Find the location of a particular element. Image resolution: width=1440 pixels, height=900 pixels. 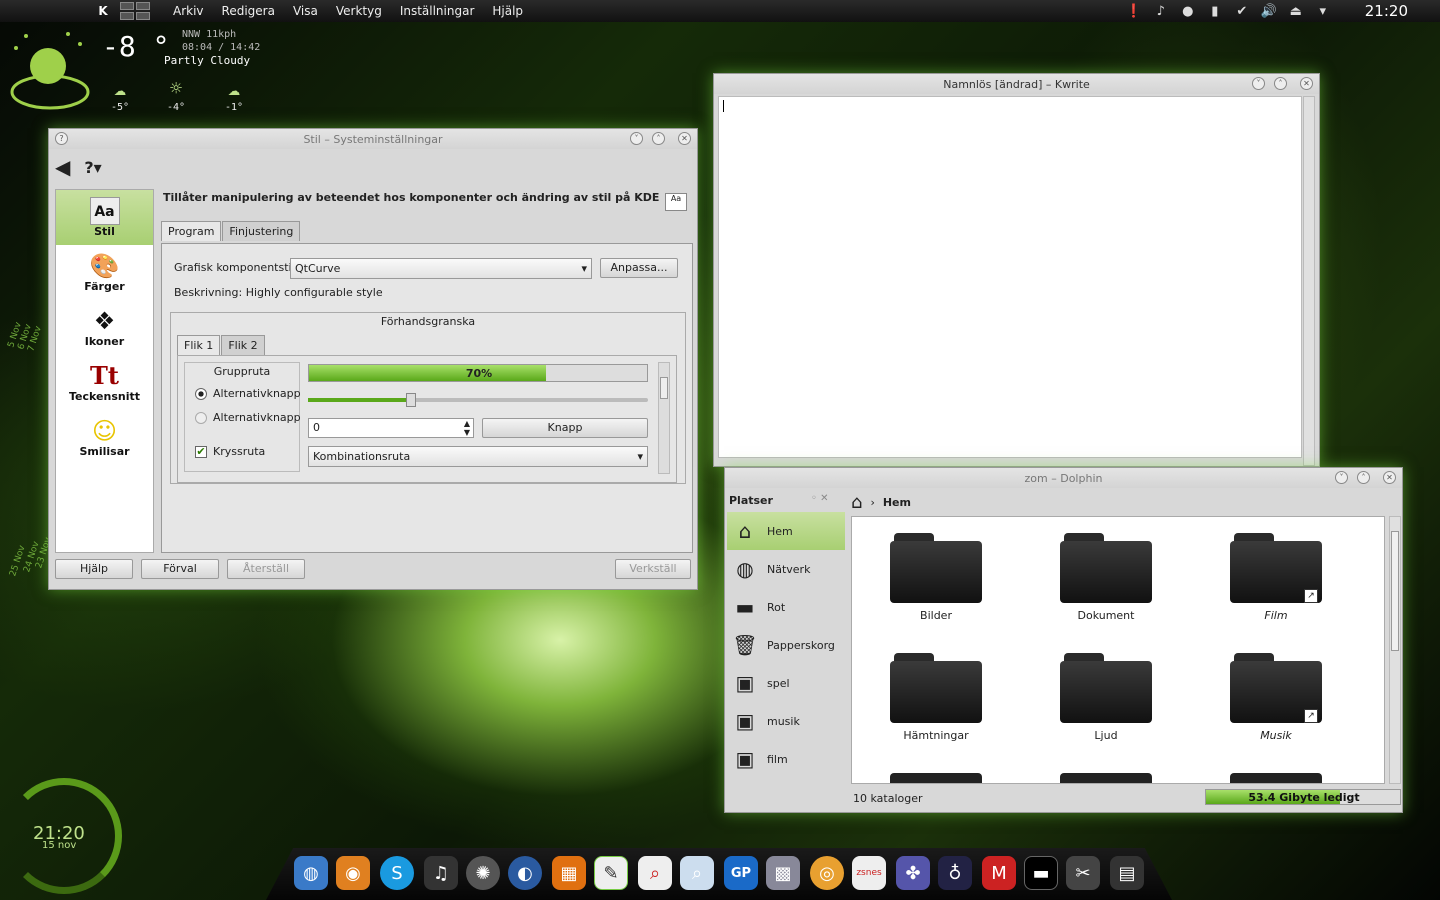

place-natverk: ◍ Nätverk is located at coordinates (786, 569).